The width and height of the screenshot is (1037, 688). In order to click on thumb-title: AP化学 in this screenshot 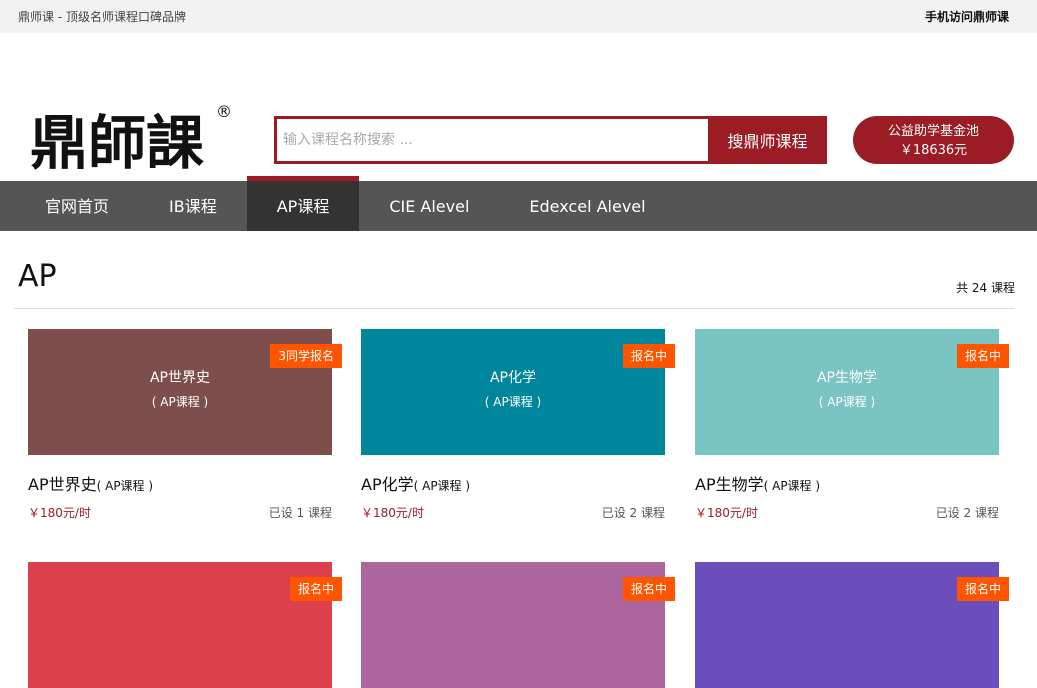, I will do `click(513, 378)`.